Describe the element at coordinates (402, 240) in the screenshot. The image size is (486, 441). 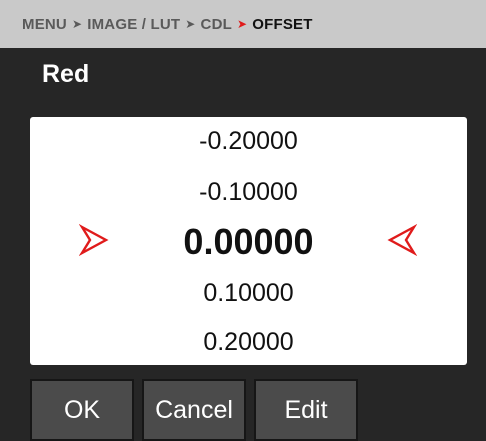
I see `selection-arrow-left-icon` at that location.